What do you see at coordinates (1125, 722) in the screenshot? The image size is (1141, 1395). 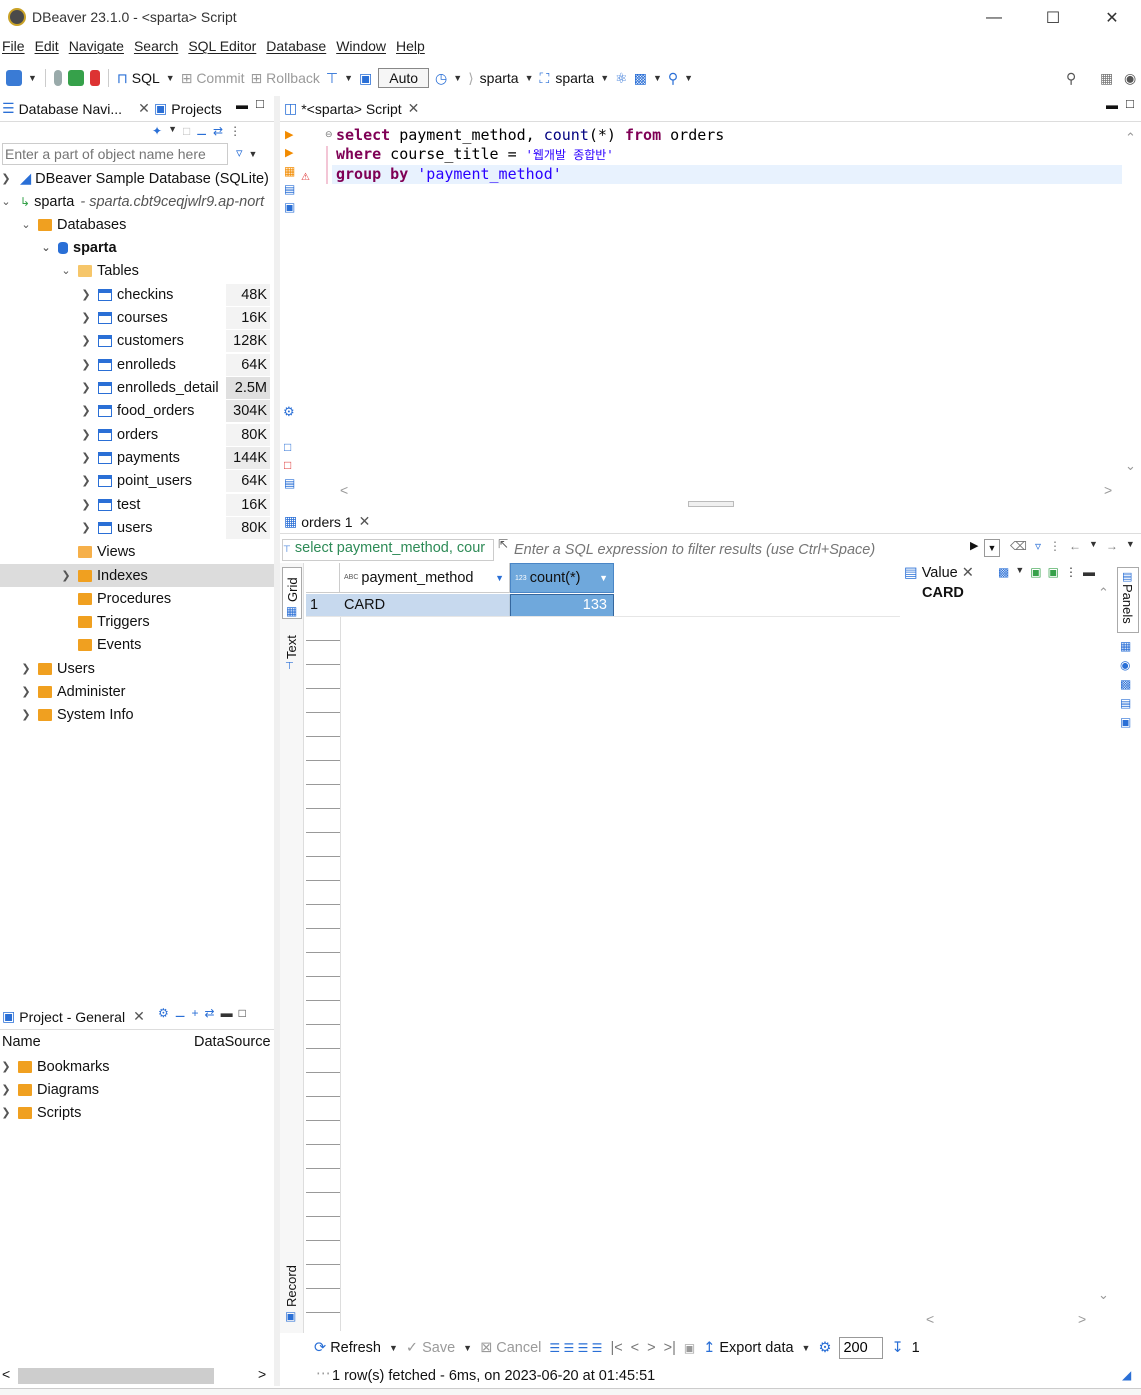 I see `references-icon: ▣` at bounding box center [1125, 722].